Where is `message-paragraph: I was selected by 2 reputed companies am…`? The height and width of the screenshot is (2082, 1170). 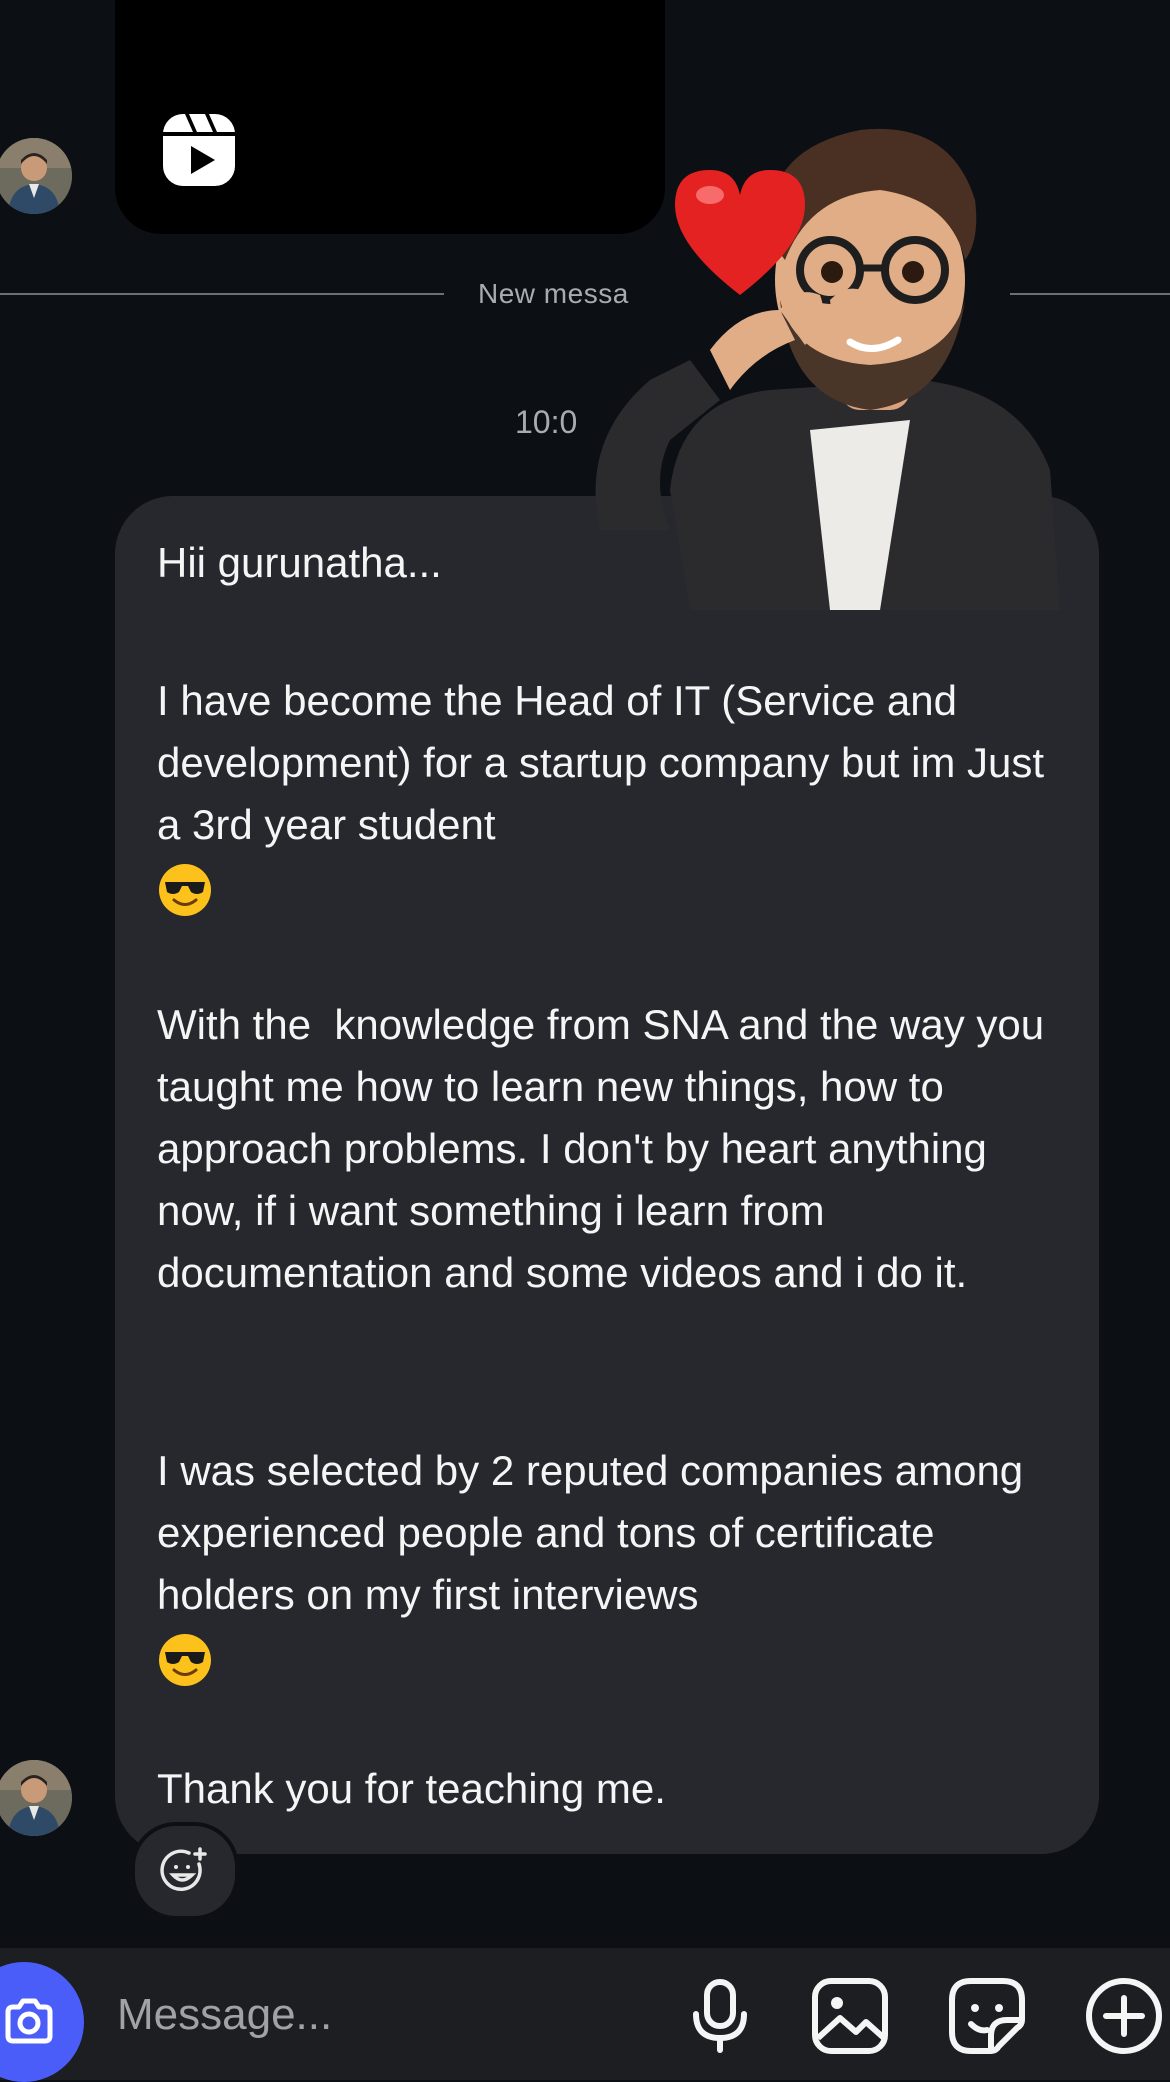
message-paragraph: I was selected by 2 reputed companies am… is located at coordinates (617, 1564).